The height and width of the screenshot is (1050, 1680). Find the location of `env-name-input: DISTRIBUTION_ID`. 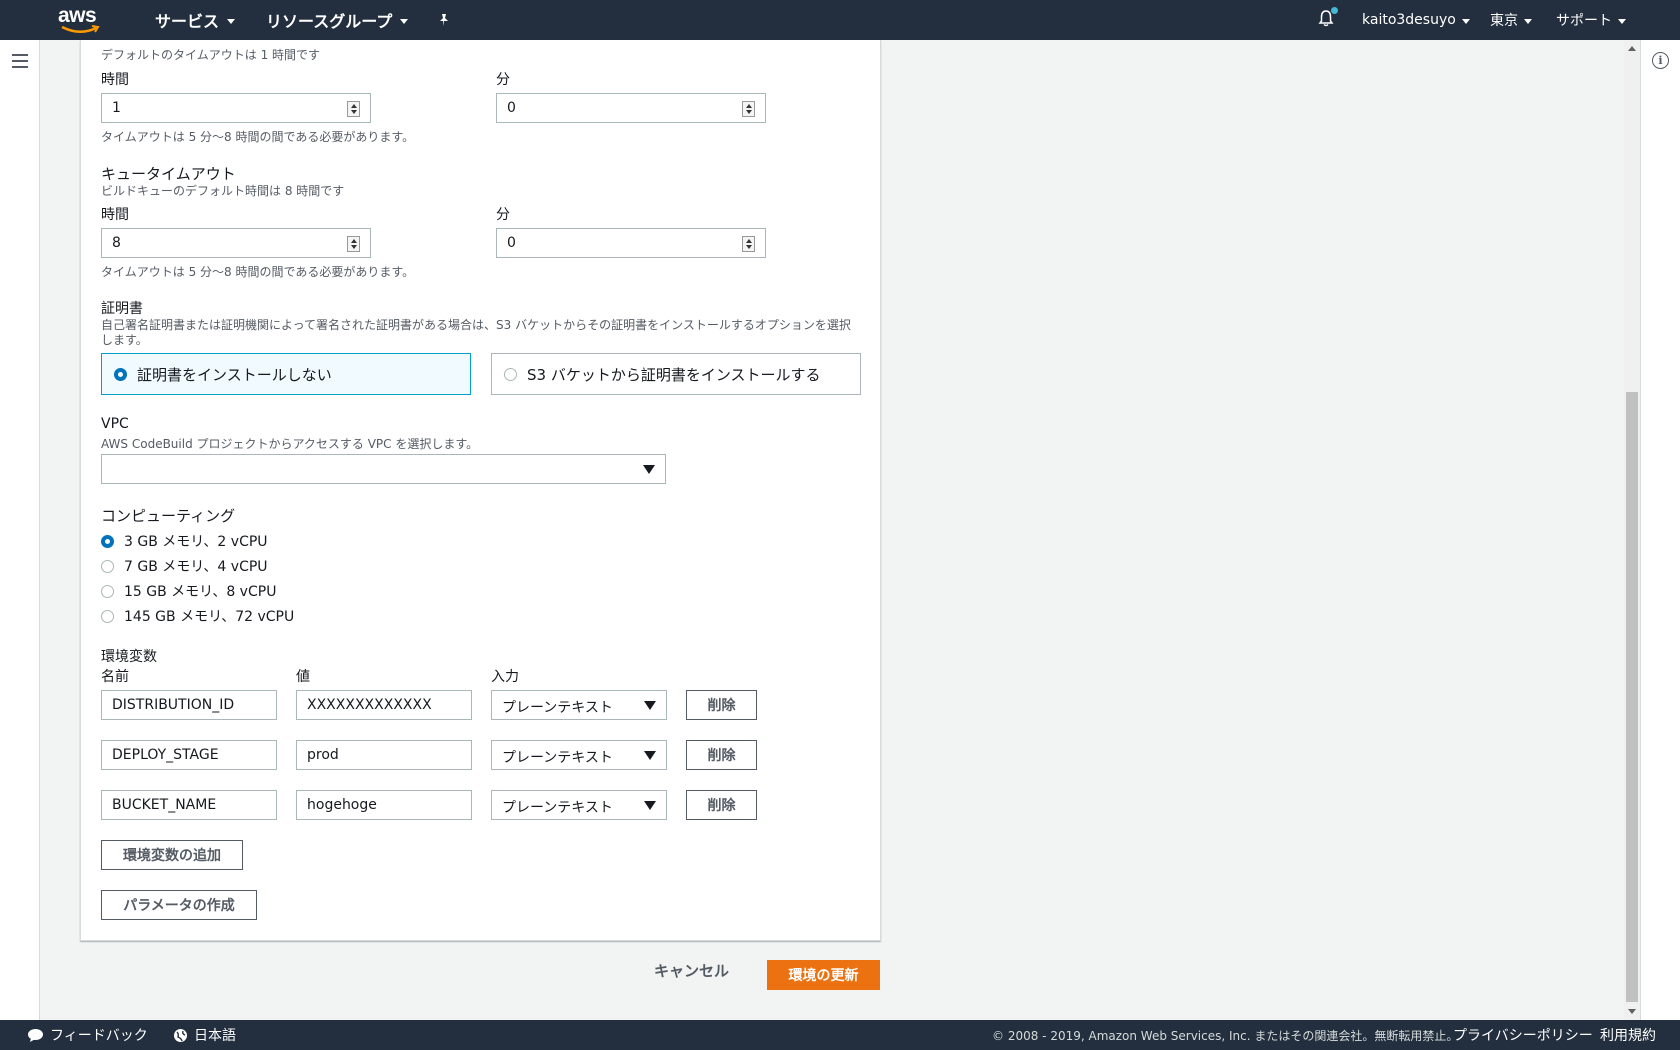

env-name-input: DISTRIBUTION_ID is located at coordinates (189, 705).